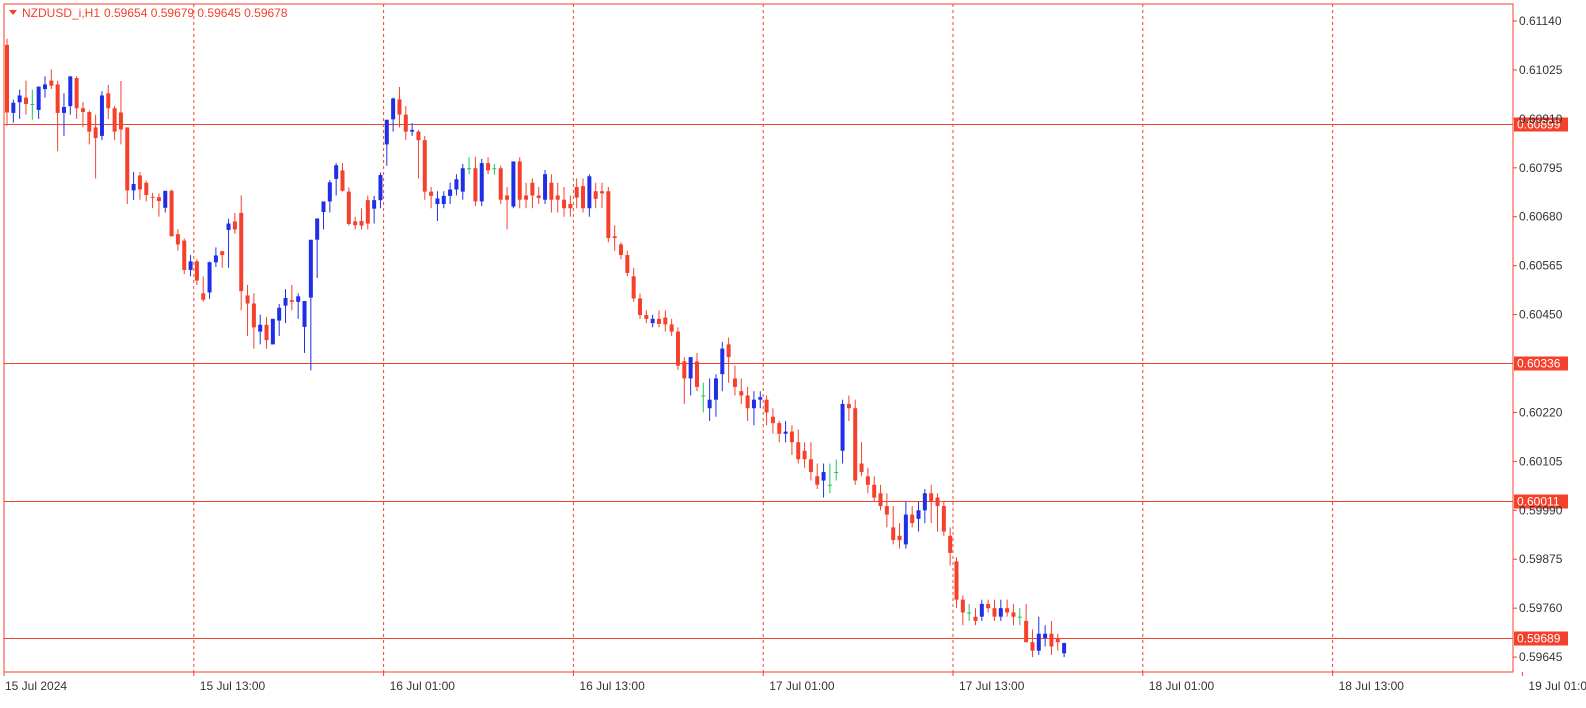  Describe the element at coordinates (1541, 608) in the screenshot. I see `y-tick-label: 0.59760` at that location.